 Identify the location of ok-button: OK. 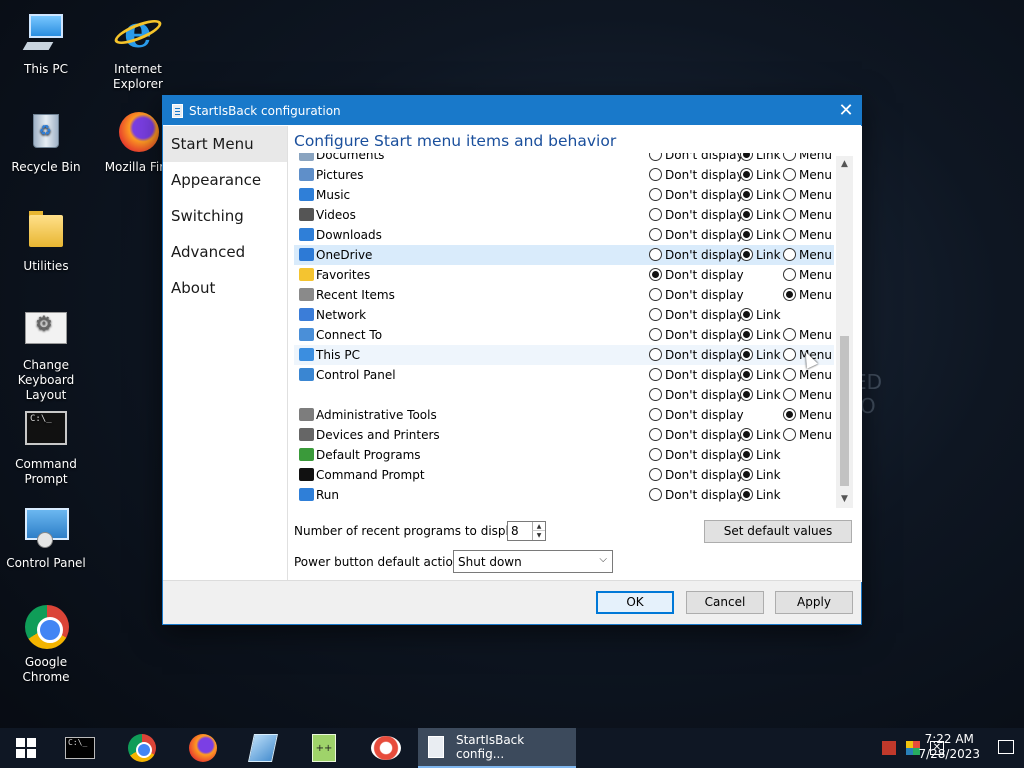
(635, 602).